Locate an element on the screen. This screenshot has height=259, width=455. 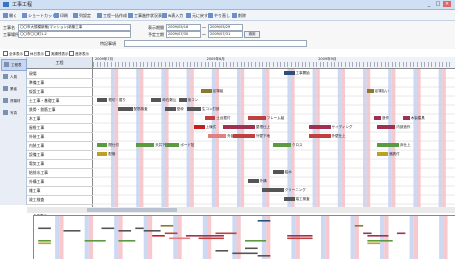
plan-to-field: 2009/07/31 is located at coordinates (225, 34).